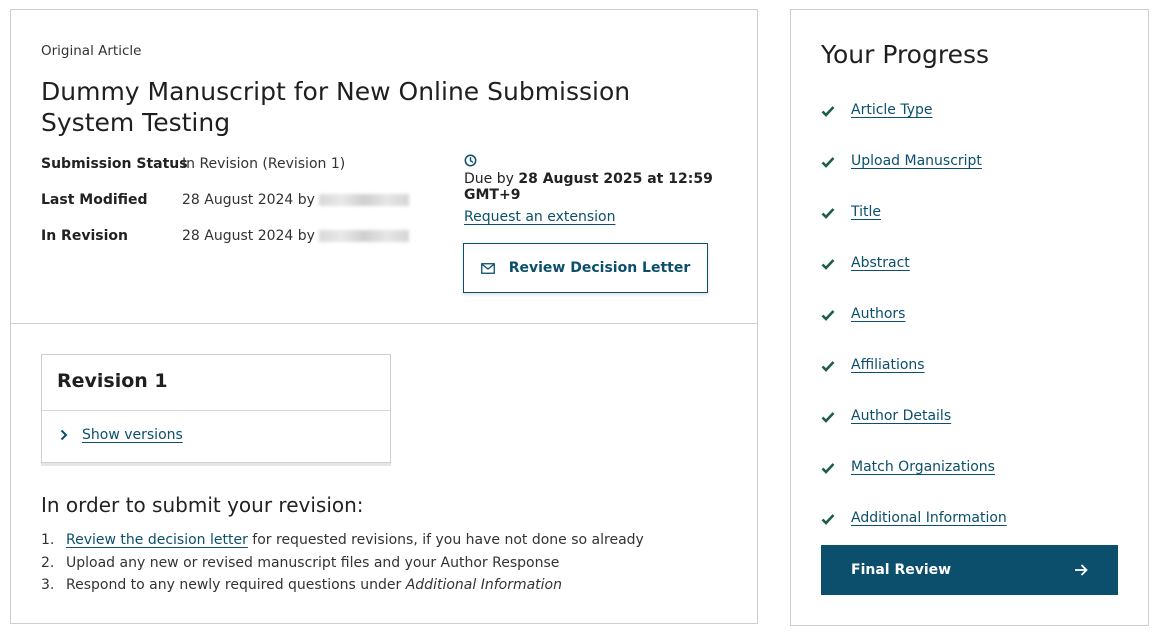 Image resolution: width=1161 pixels, height=636 pixels. Describe the element at coordinates (264, 164) in the screenshot. I see `status-value: In Revision (Revision 1)` at that location.